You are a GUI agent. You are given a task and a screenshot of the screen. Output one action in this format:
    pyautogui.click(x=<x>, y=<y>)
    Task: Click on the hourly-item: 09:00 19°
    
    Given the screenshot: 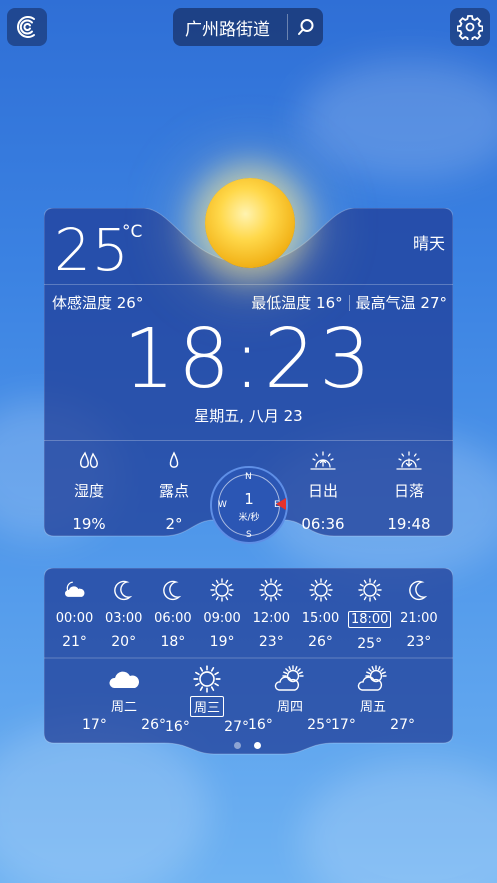 What is the action you would take?
    pyautogui.click(x=222, y=613)
    